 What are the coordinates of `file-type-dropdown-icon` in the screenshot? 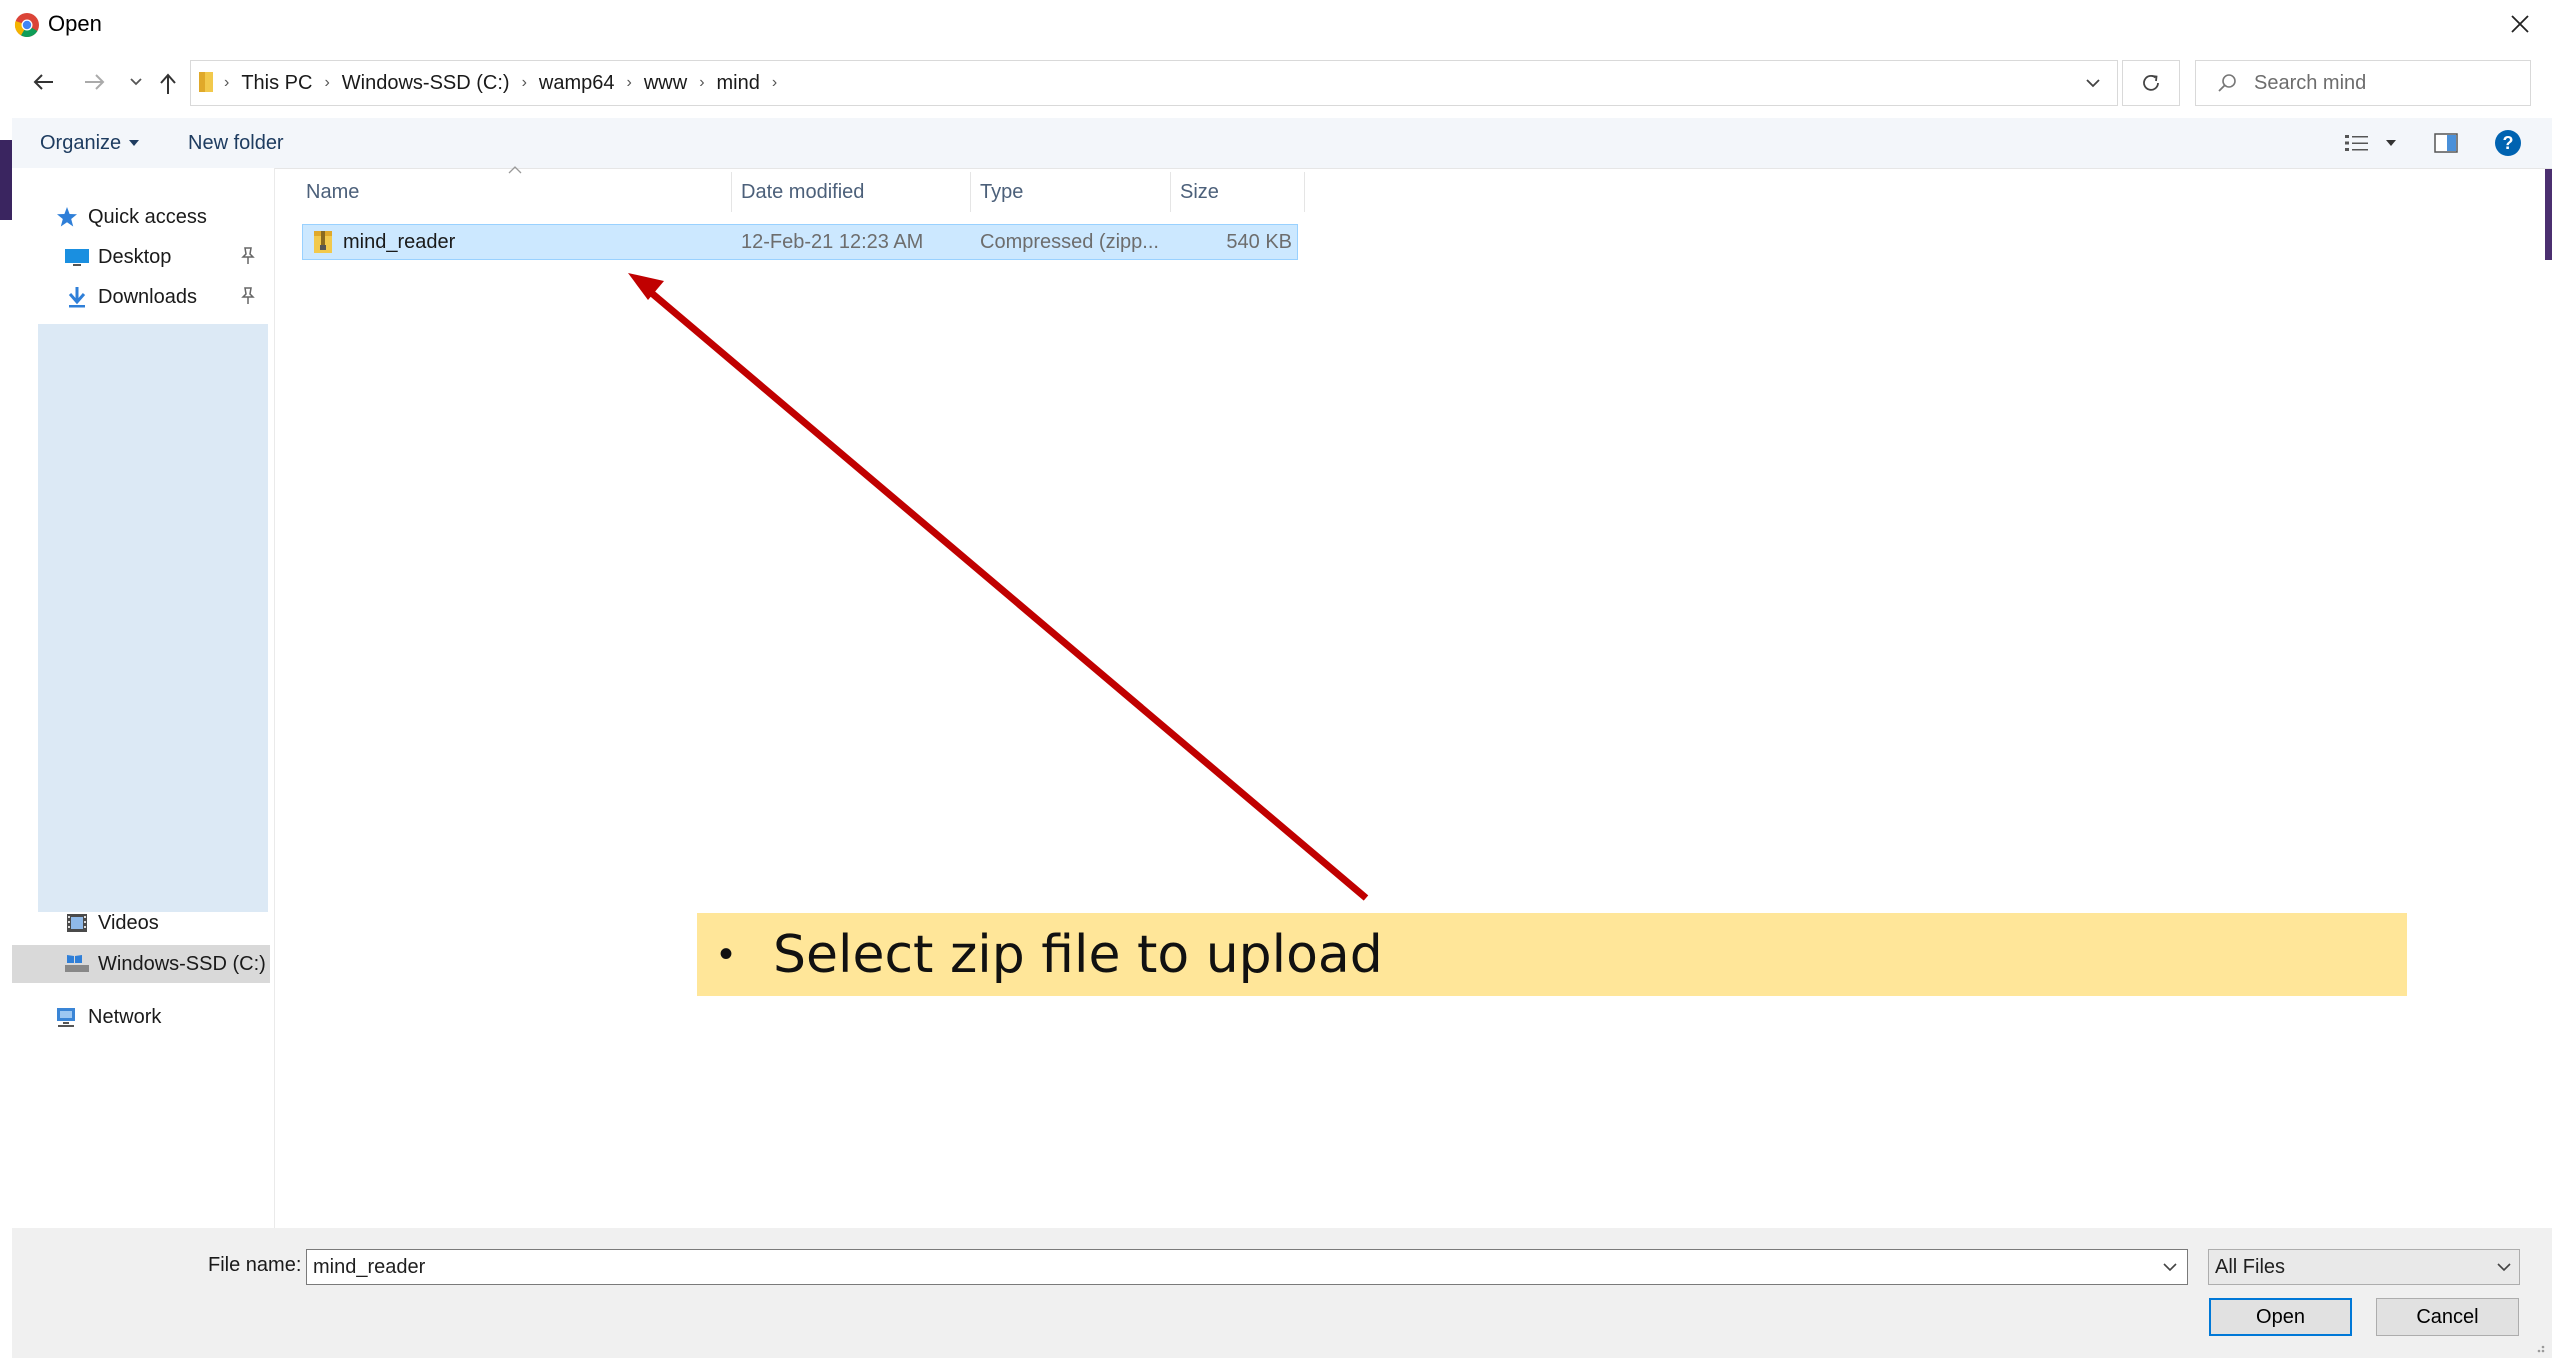 It's located at (2504, 1267).